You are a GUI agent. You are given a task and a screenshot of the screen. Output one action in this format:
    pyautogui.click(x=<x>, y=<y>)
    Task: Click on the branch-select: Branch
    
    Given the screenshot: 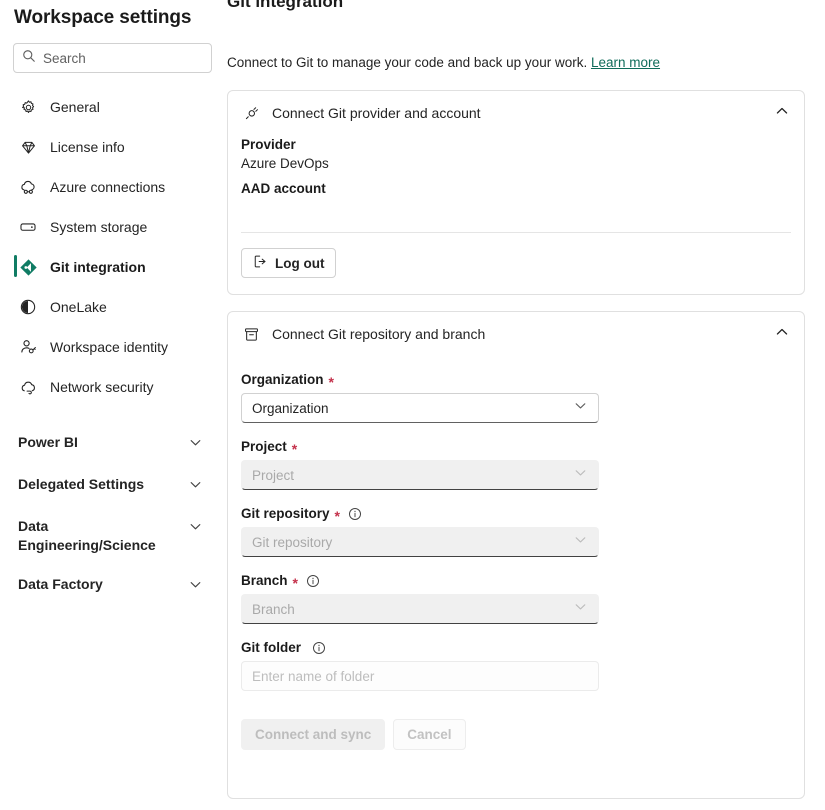 What is the action you would take?
    pyautogui.click(x=420, y=609)
    